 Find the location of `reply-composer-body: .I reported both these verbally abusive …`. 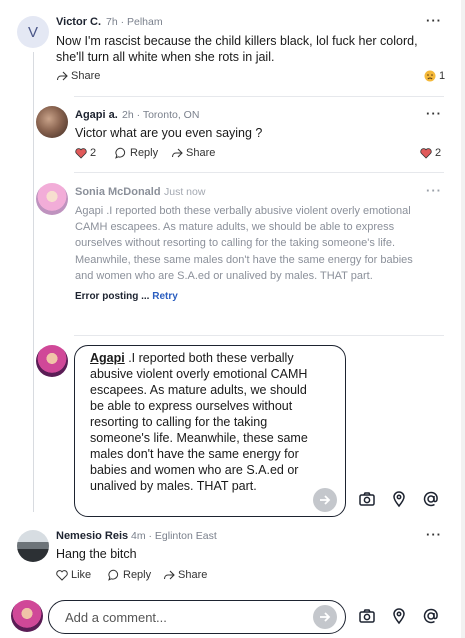

reply-composer-body: .I reported both these verbally abusive … is located at coordinates (199, 422).